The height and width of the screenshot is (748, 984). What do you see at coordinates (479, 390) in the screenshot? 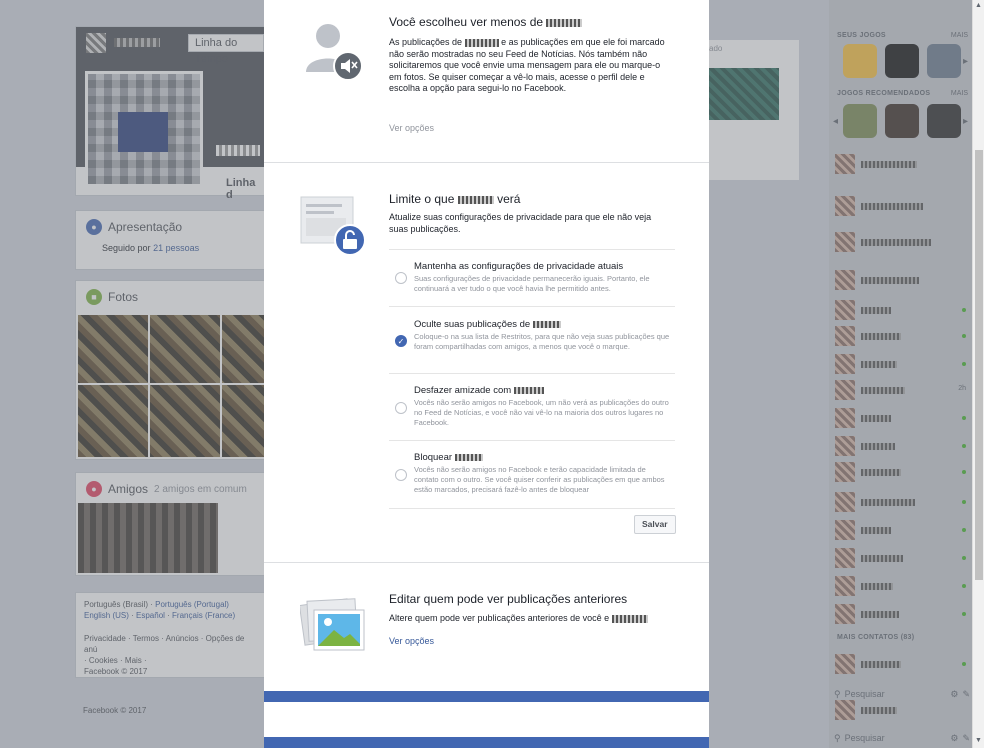
I see `option-title: Desfazer amizade com` at bounding box center [479, 390].